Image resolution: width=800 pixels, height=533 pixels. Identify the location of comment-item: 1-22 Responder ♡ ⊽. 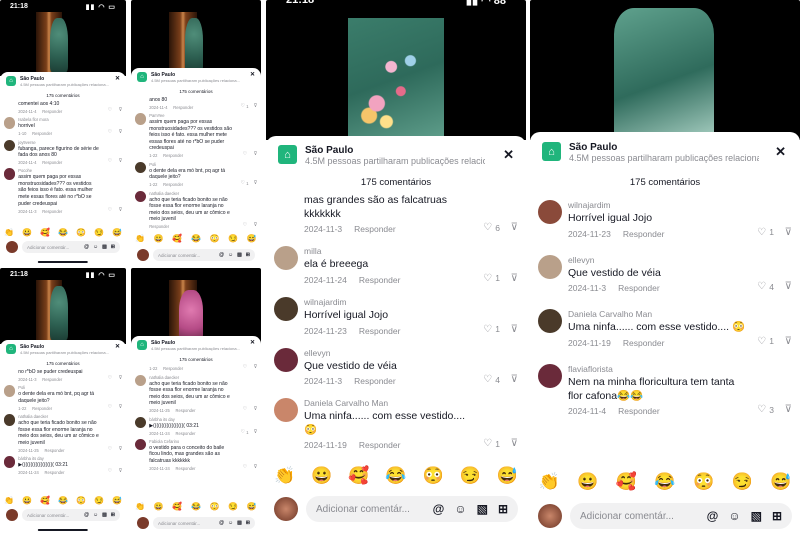
(196, 369).